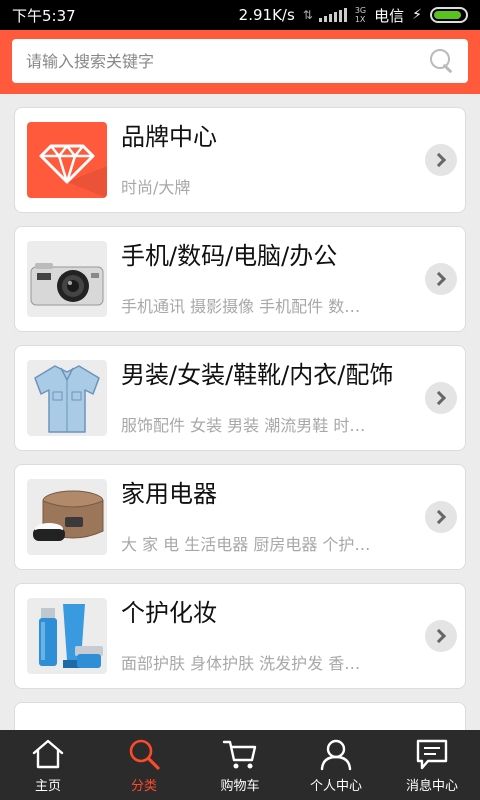  What do you see at coordinates (332, 15) in the screenshot?
I see `signal-strength-icon` at bounding box center [332, 15].